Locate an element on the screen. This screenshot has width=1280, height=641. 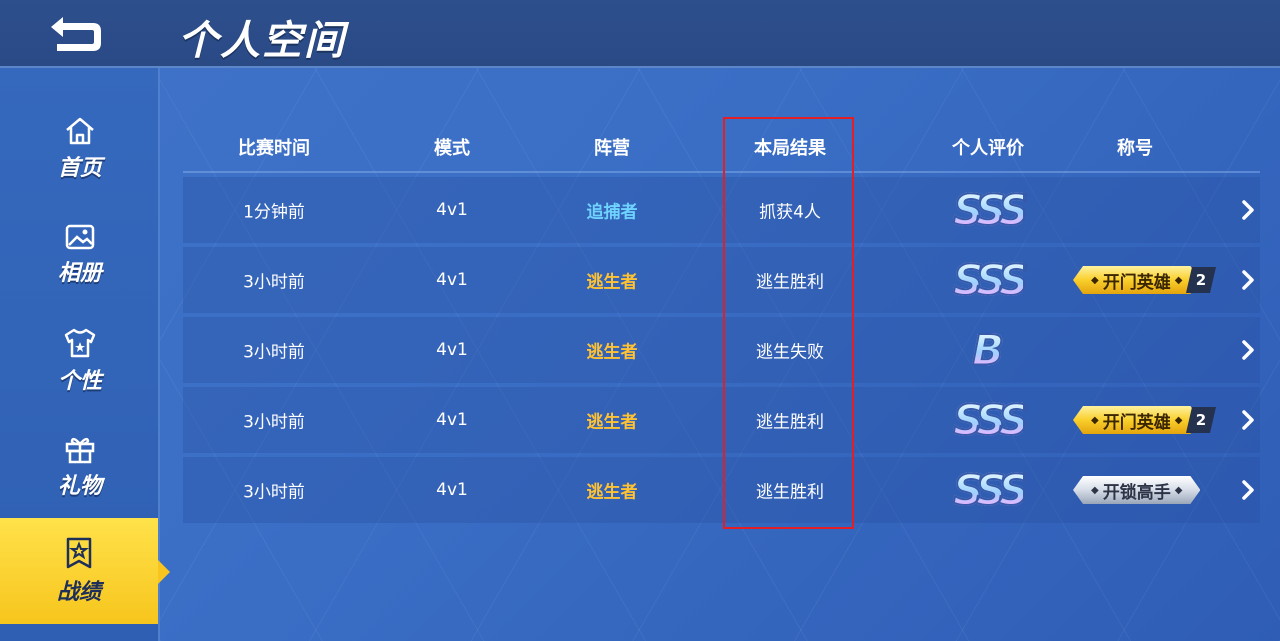
header-title: 称号 is located at coordinates (1135, 148).